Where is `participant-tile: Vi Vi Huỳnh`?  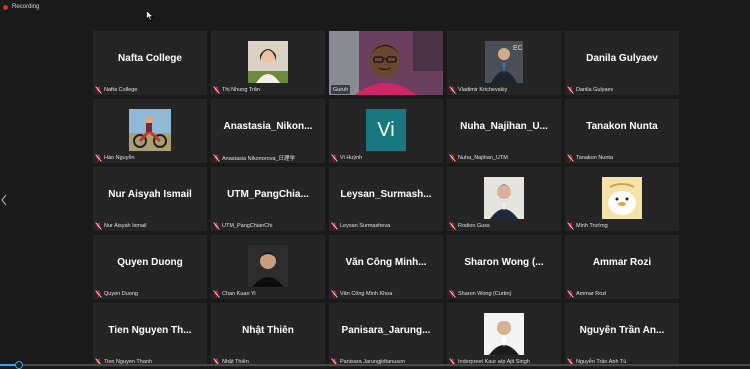
participant-tile: Vi Vi Huỳnh is located at coordinates (386, 131).